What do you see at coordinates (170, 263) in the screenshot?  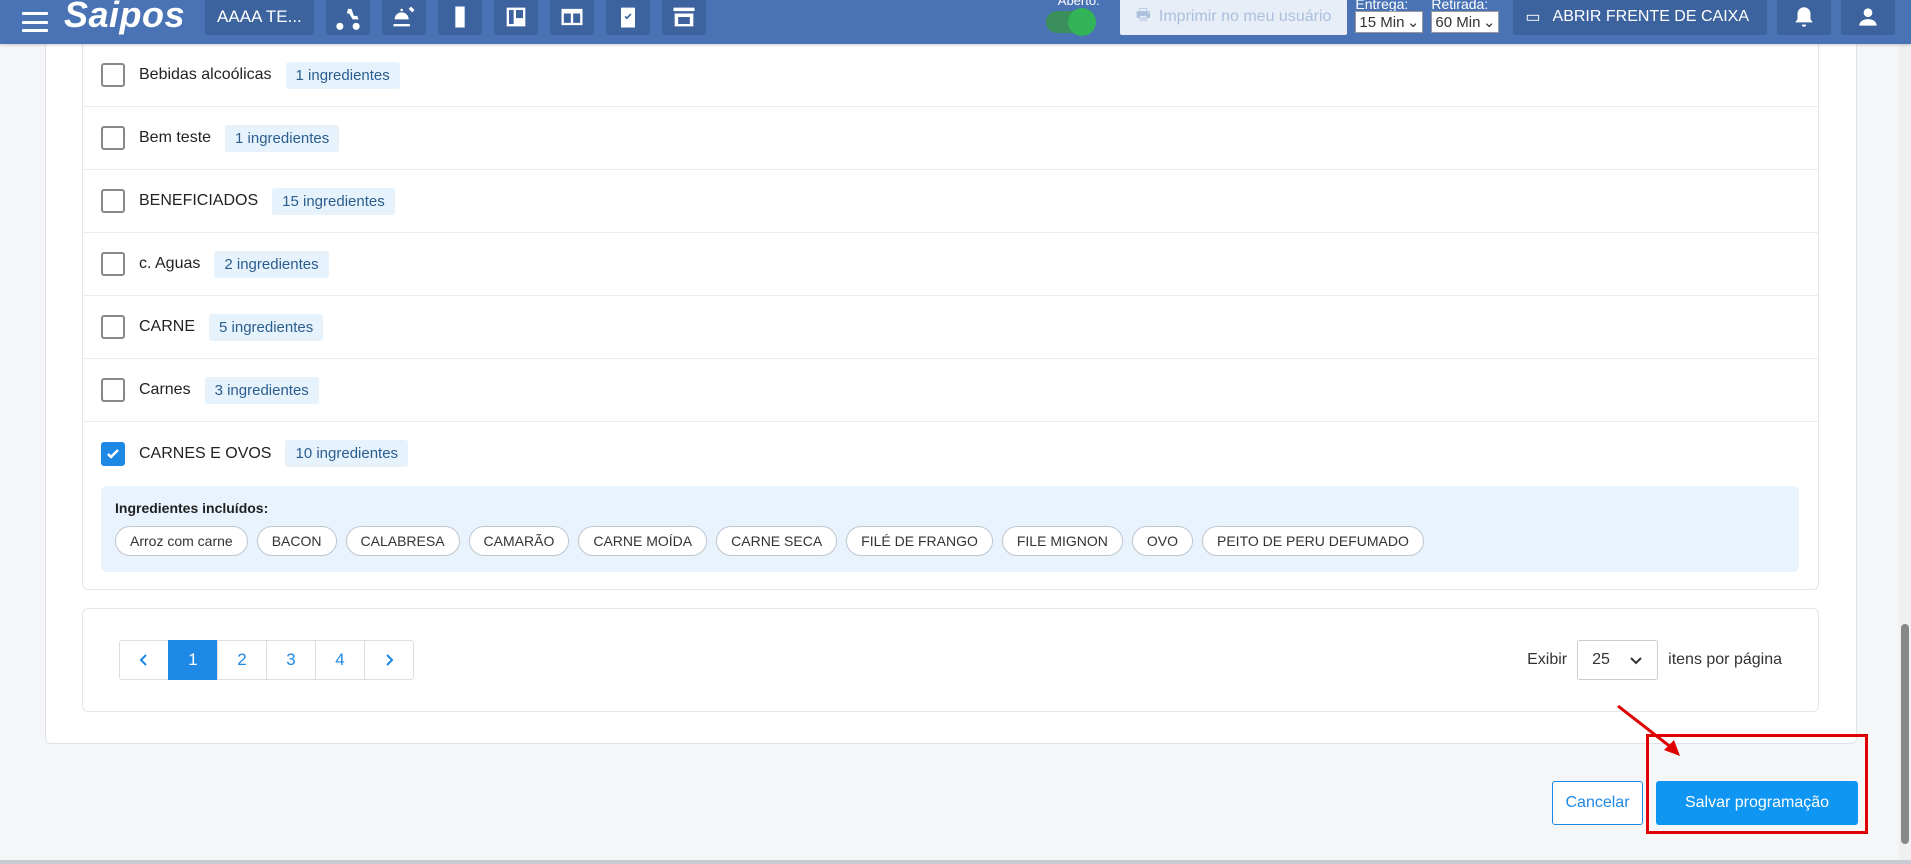 I see `category-name: c. Aguas` at bounding box center [170, 263].